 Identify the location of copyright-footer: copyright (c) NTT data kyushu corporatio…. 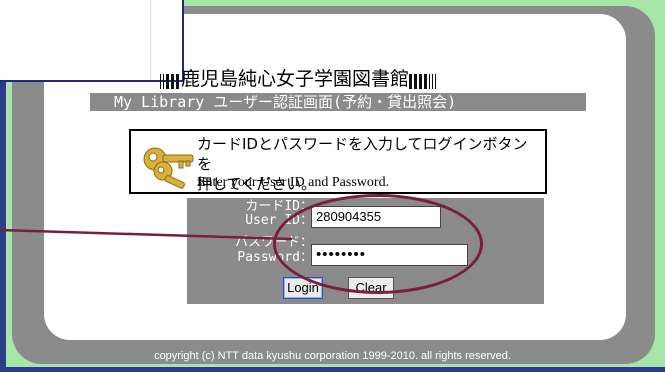
(332, 356).